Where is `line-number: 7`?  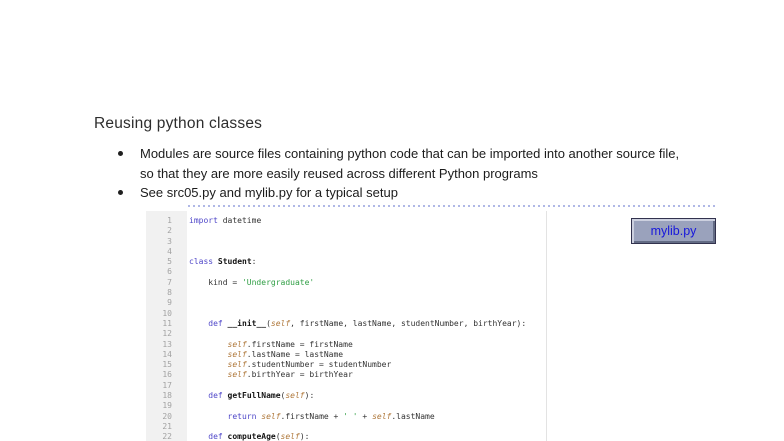 line-number: 7 is located at coordinates (169, 282).